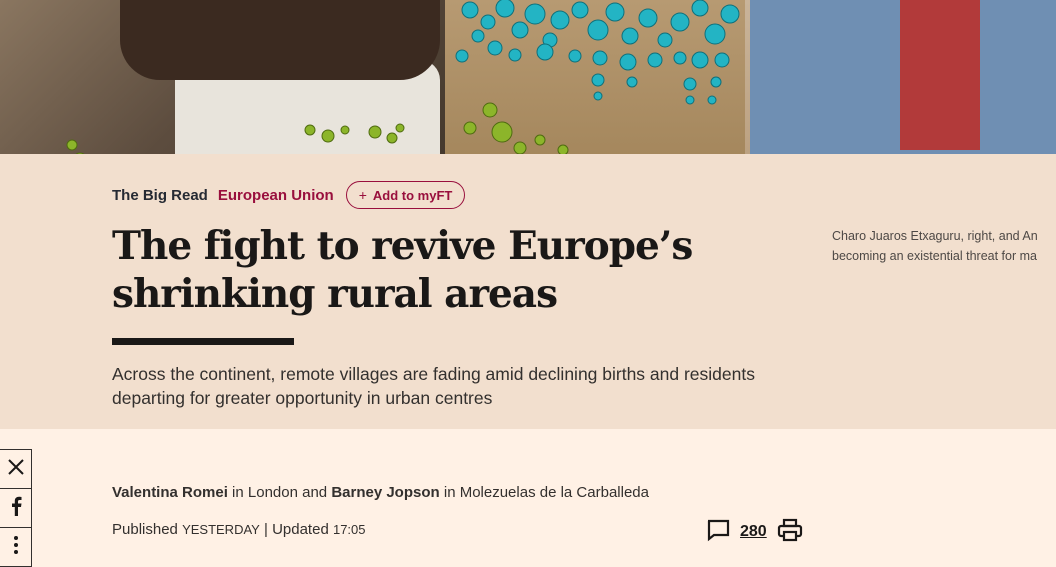  I want to click on share-more-button, so click(16, 547).